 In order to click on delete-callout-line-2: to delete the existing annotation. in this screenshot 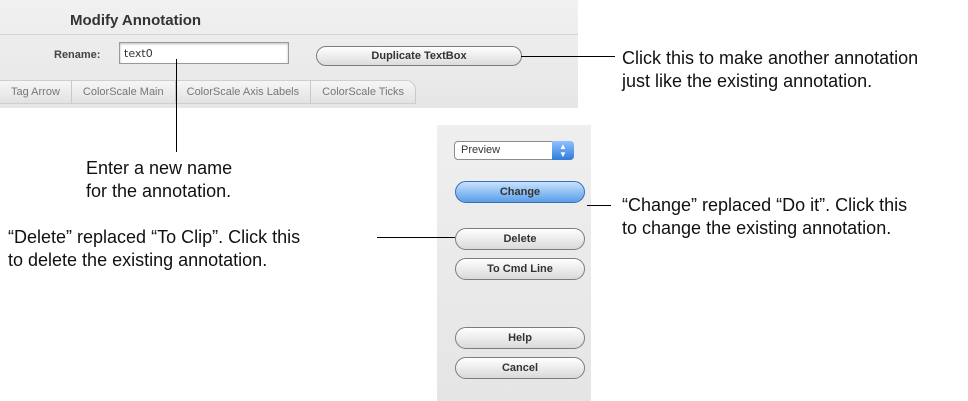, I will do `click(138, 260)`.